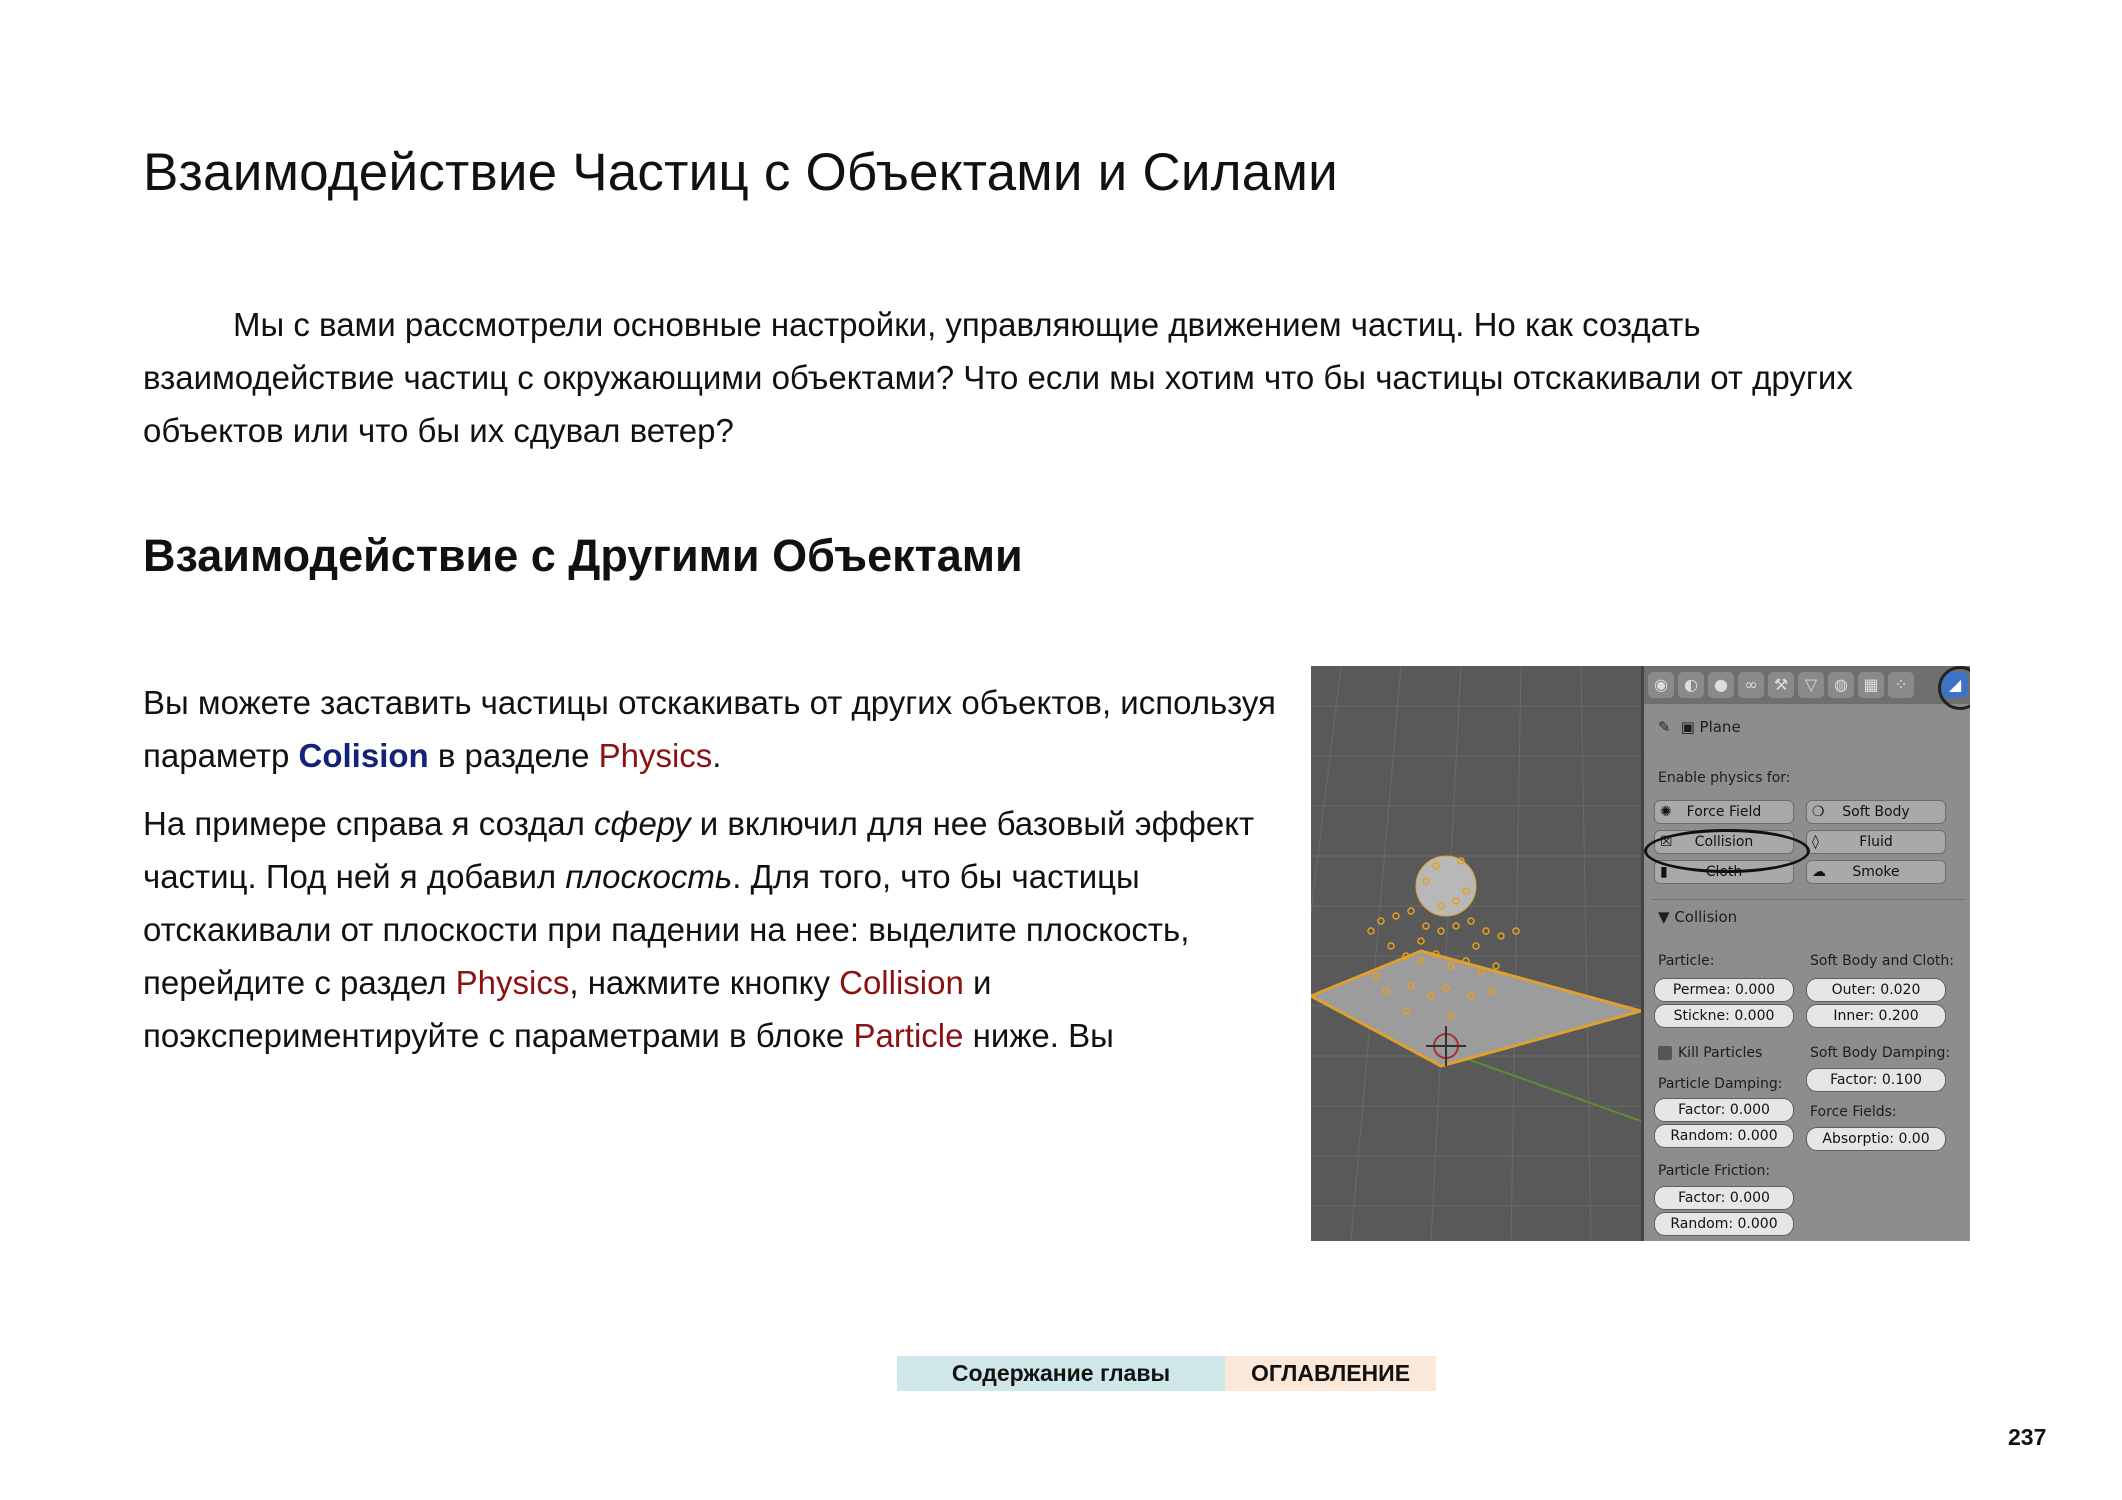  I want to click on properties-tabs: ◉ ◐ ● ∞ ⚒ ▽ ◍ ▦ ⁘ ◢, so click(1807, 688).